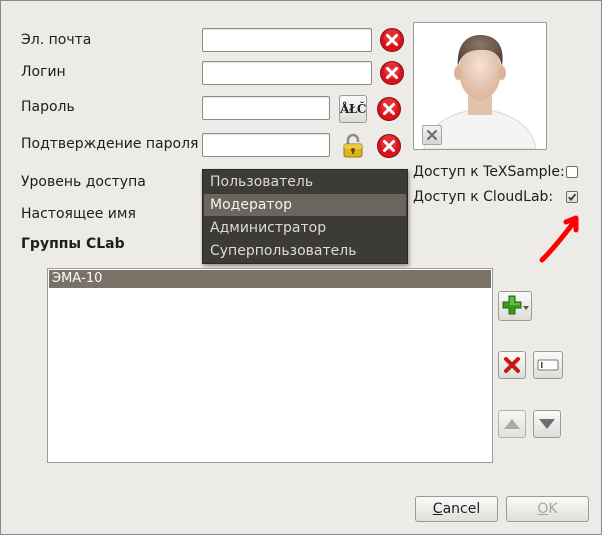 This screenshot has width=602, height=535. I want to click on confirm-password-label: Подтверждение пароля, so click(110, 144).